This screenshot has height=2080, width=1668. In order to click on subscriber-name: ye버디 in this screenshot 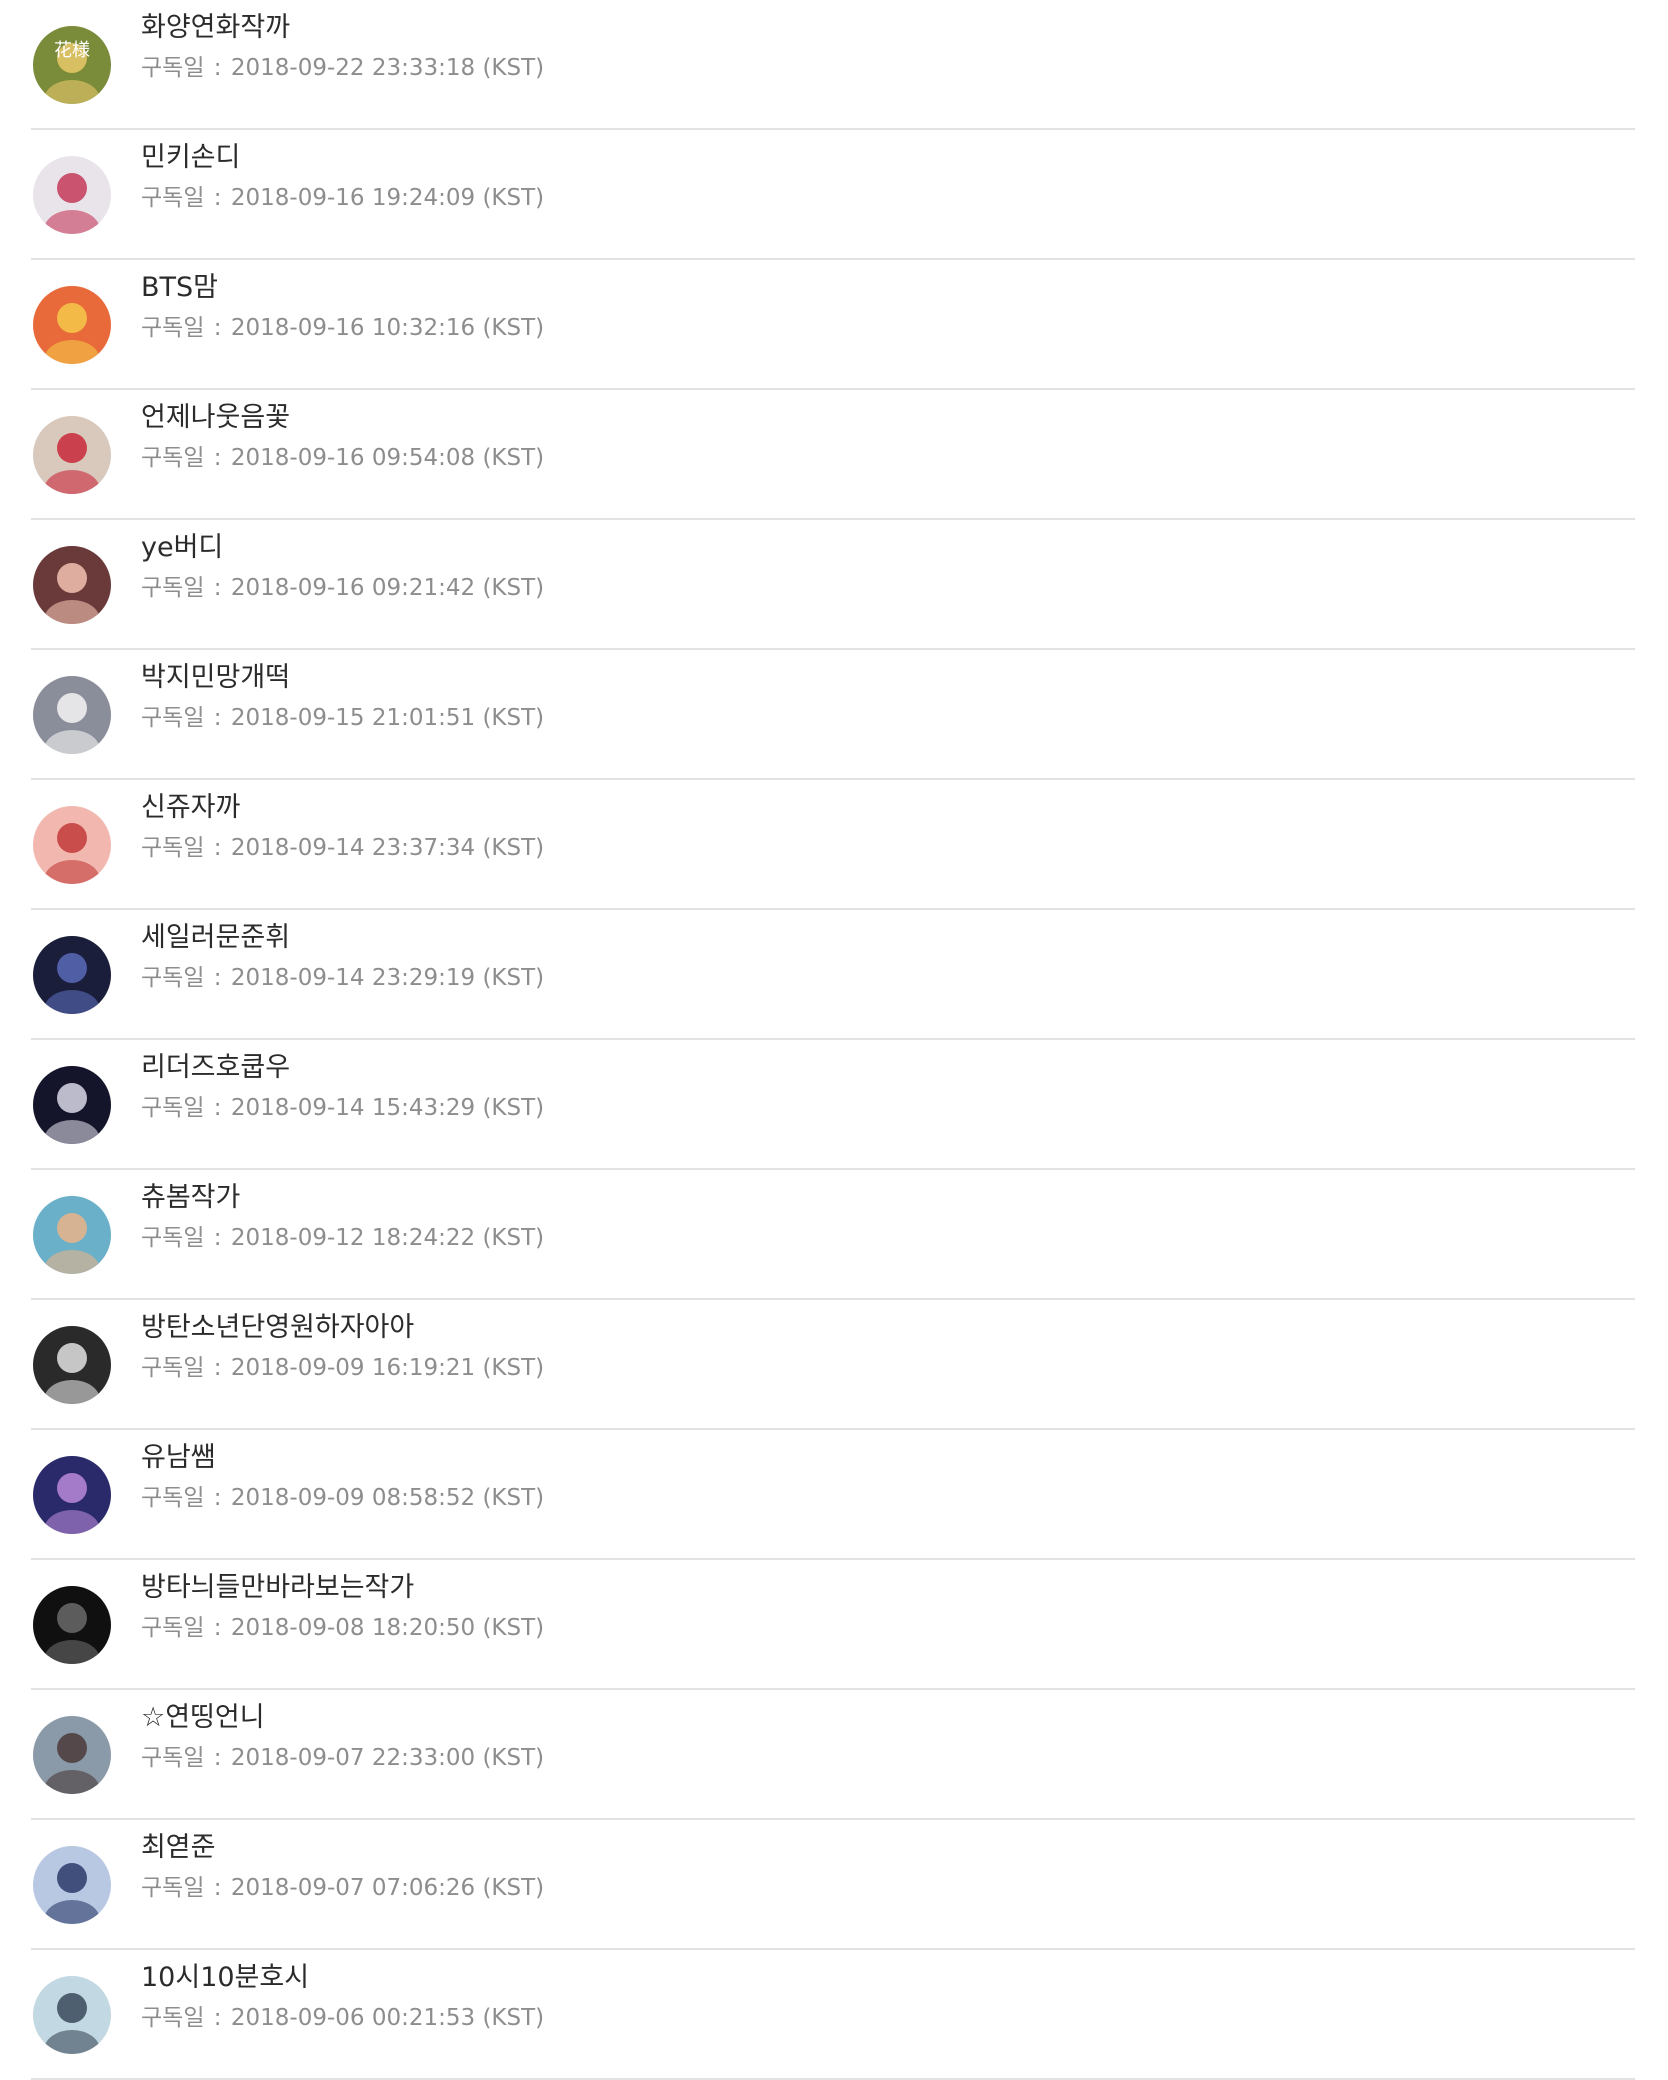, I will do `click(182, 548)`.